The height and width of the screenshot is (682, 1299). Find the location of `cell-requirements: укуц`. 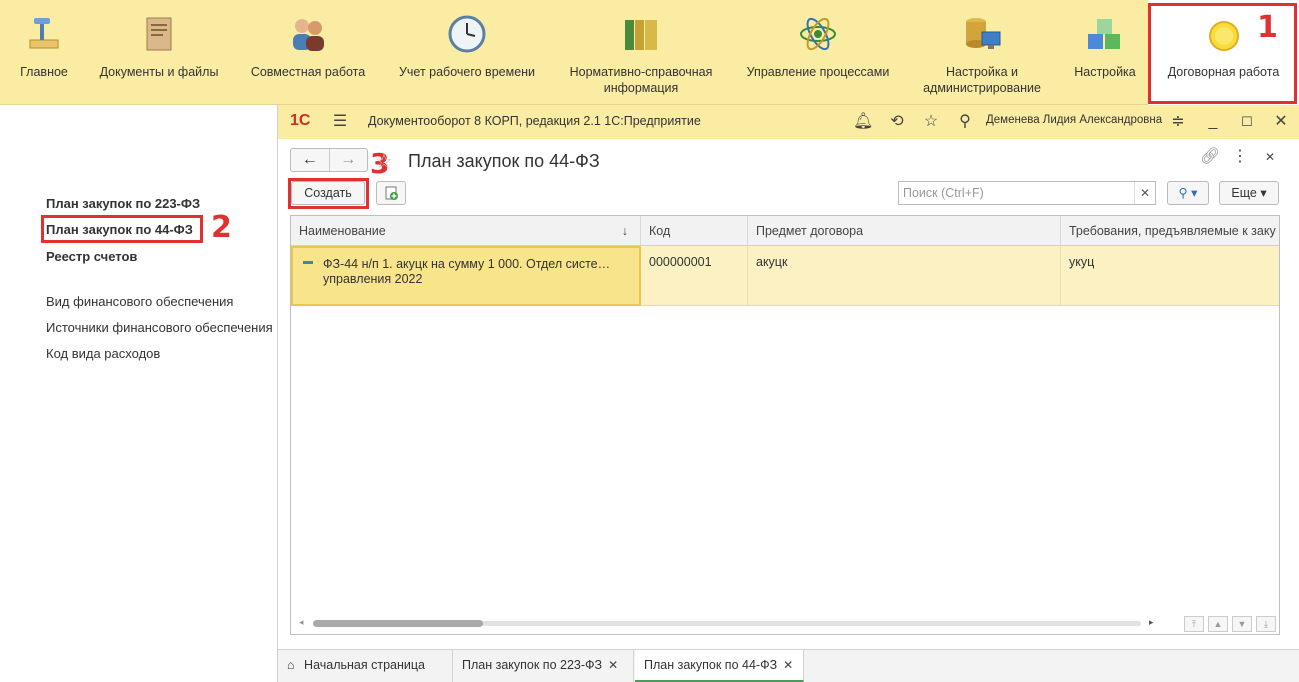

cell-requirements: укуц is located at coordinates (1170, 276).